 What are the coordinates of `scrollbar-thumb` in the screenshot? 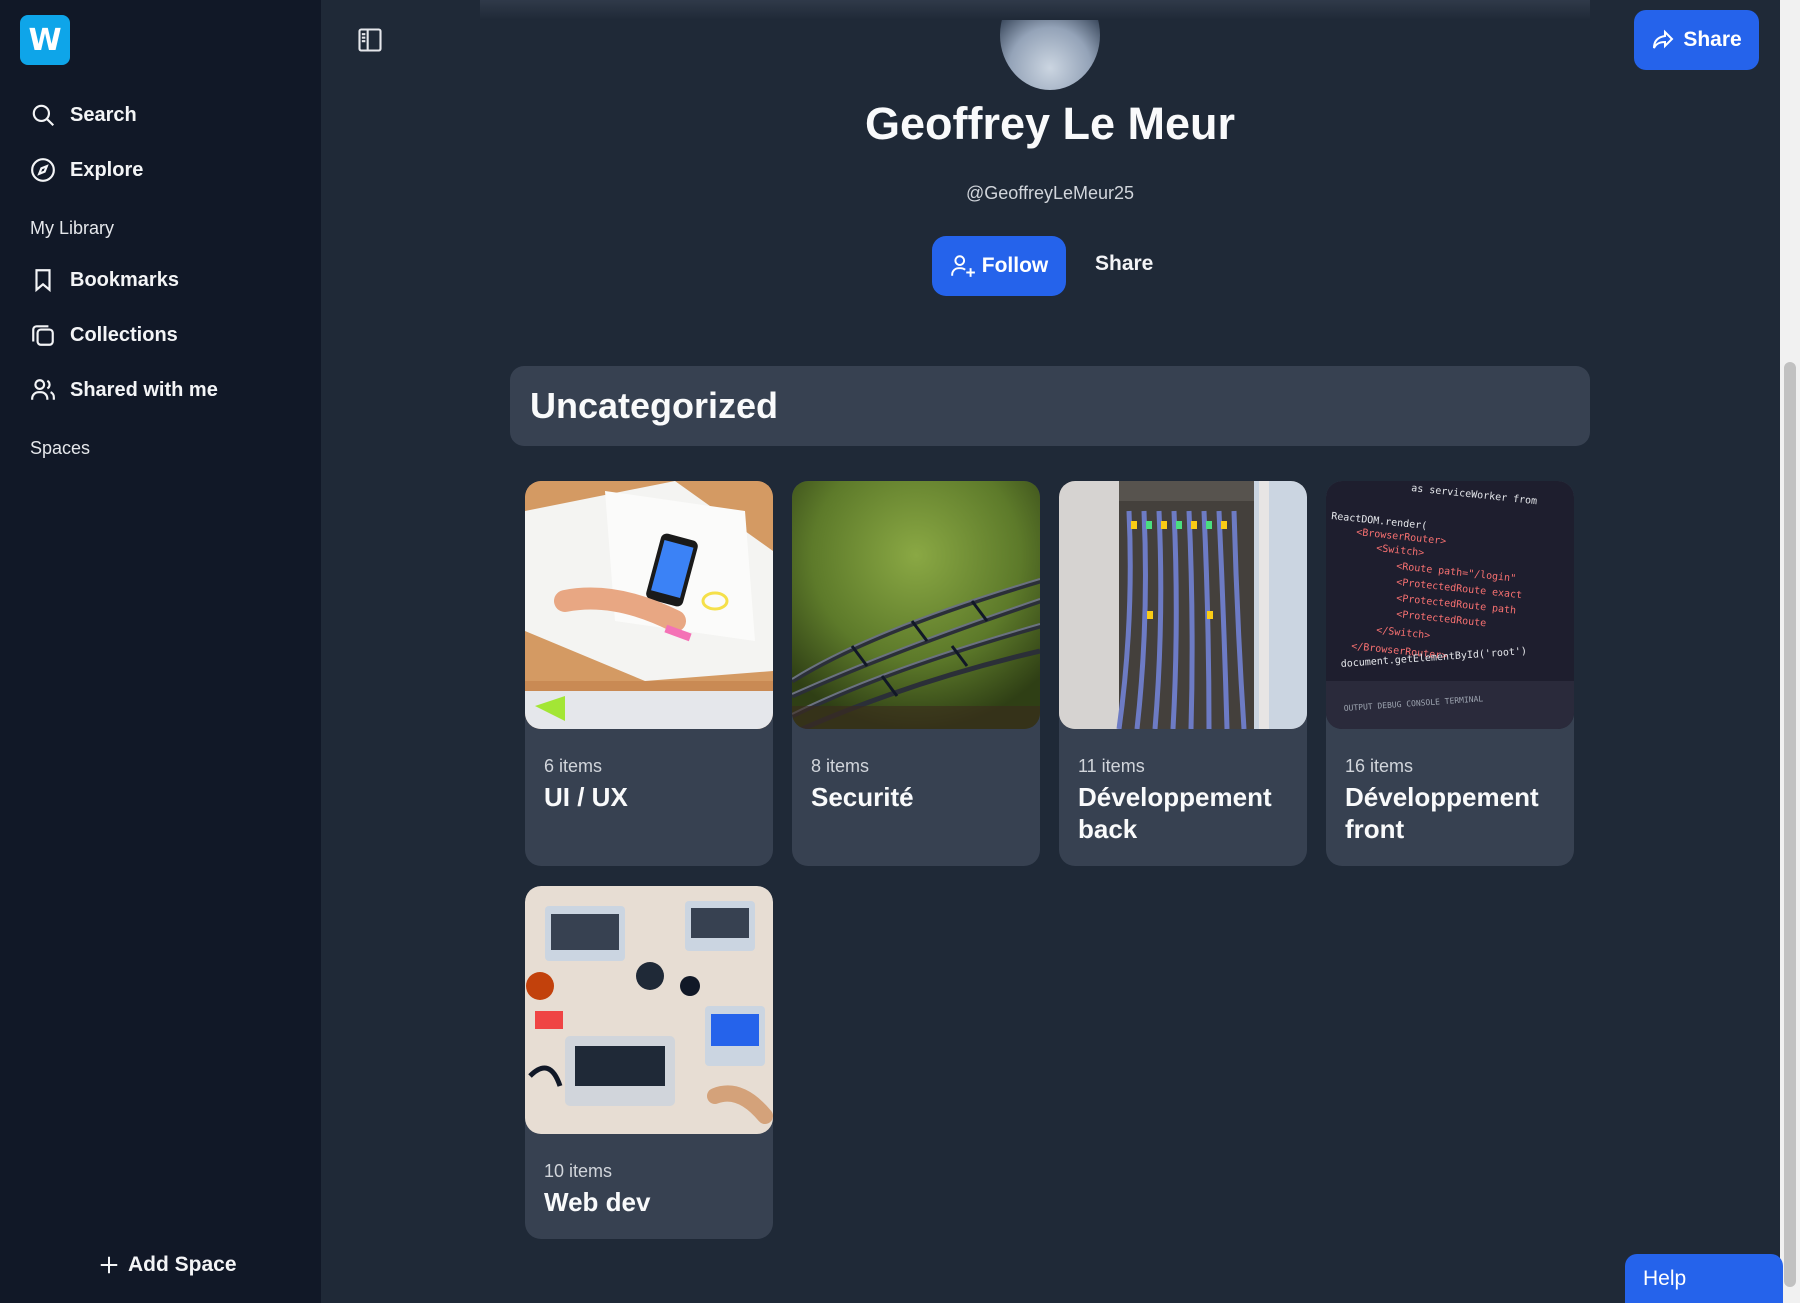 It's located at (1790, 824).